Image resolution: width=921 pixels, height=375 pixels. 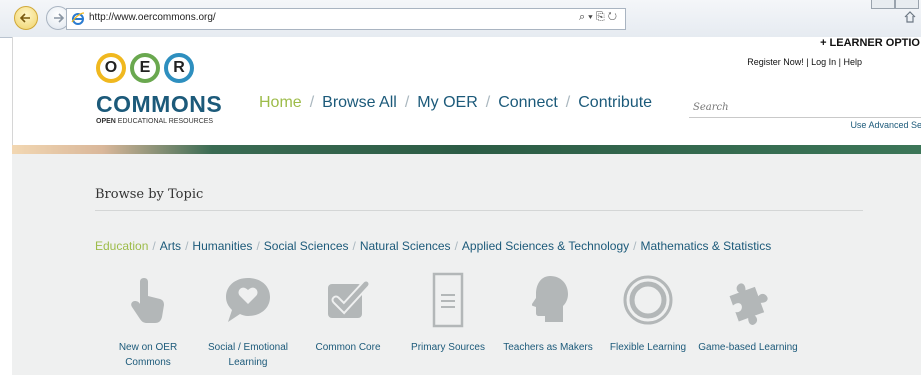 I want to click on rings-icon, so click(x=648, y=300).